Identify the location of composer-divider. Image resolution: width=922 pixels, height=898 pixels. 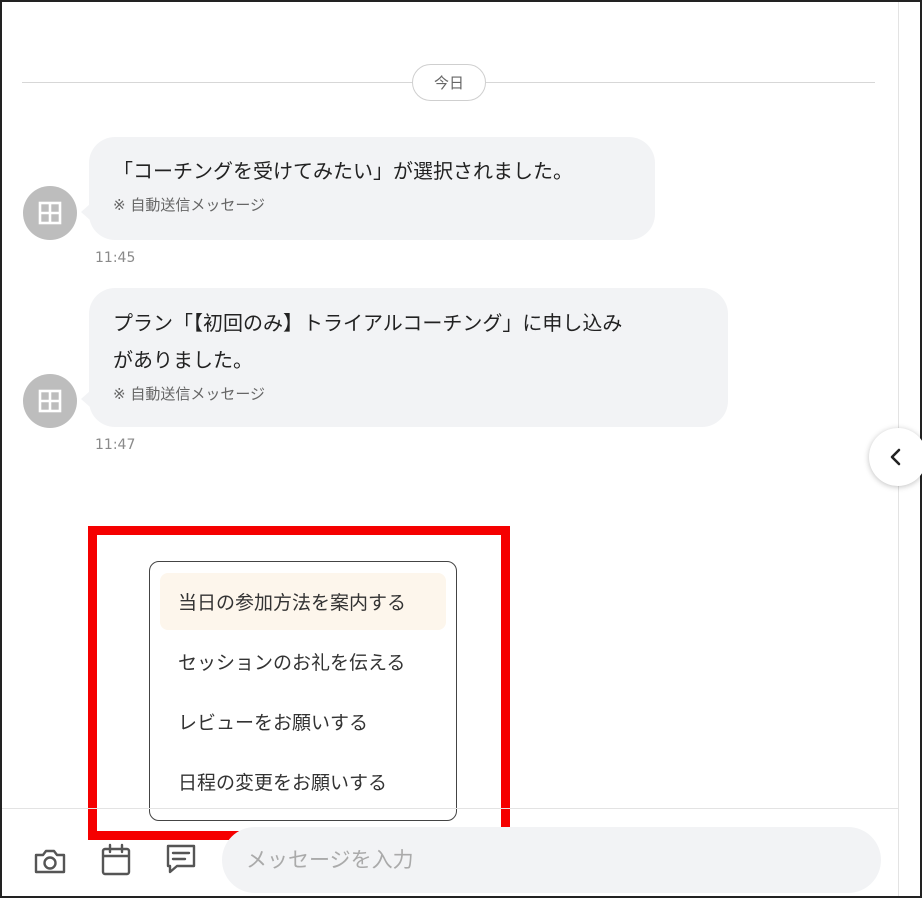
(450, 808).